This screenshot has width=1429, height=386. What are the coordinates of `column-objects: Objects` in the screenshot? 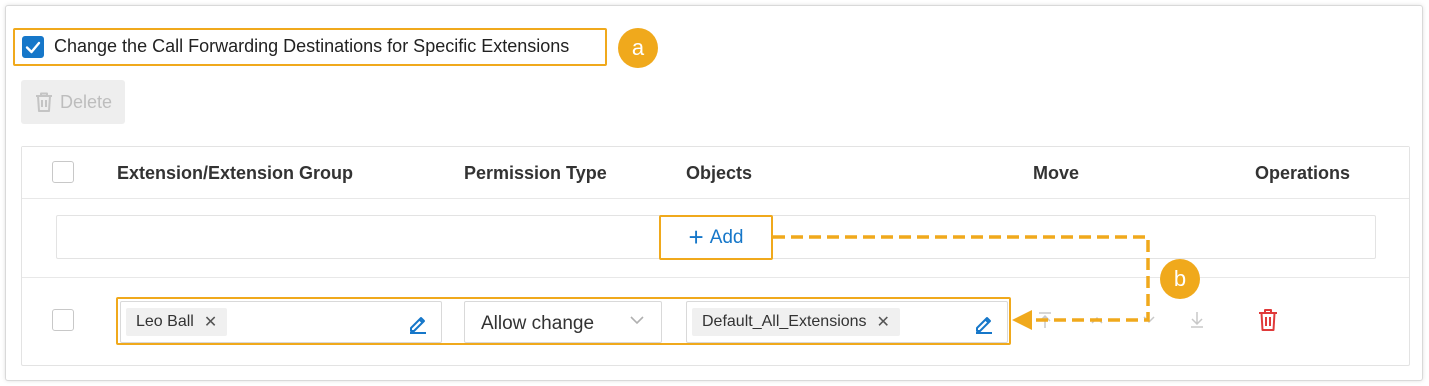 It's located at (719, 173).